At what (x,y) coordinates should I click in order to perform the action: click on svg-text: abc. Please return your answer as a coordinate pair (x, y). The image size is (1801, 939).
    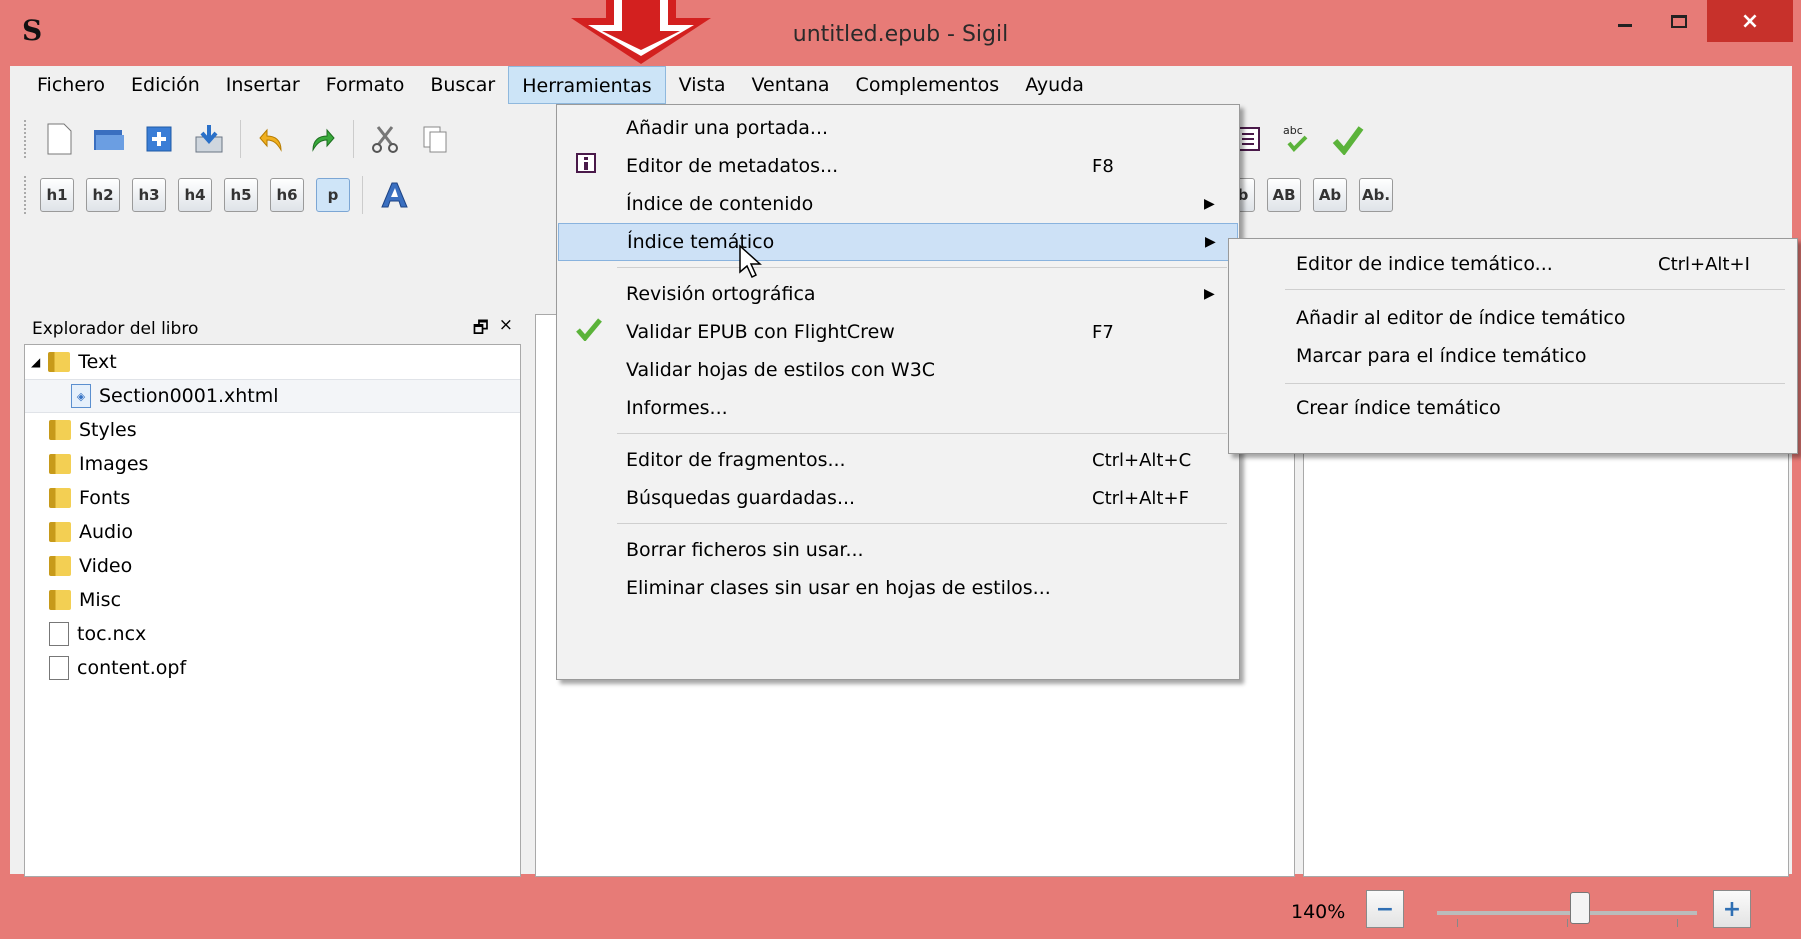
    Looking at the image, I should click on (1293, 130).